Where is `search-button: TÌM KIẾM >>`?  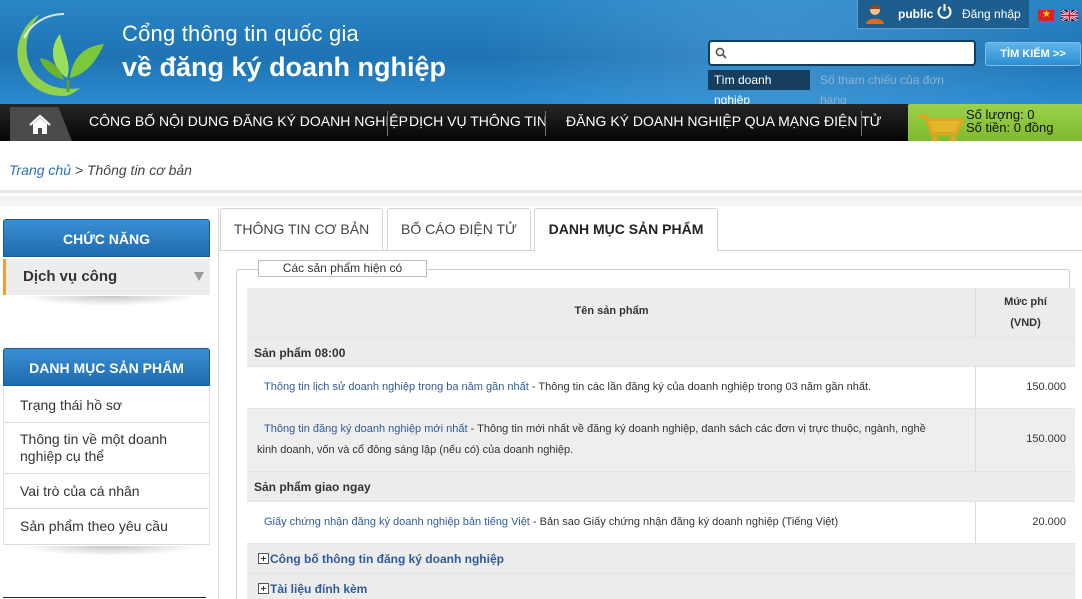
search-button: TÌM KIẾM >> is located at coordinates (1033, 54).